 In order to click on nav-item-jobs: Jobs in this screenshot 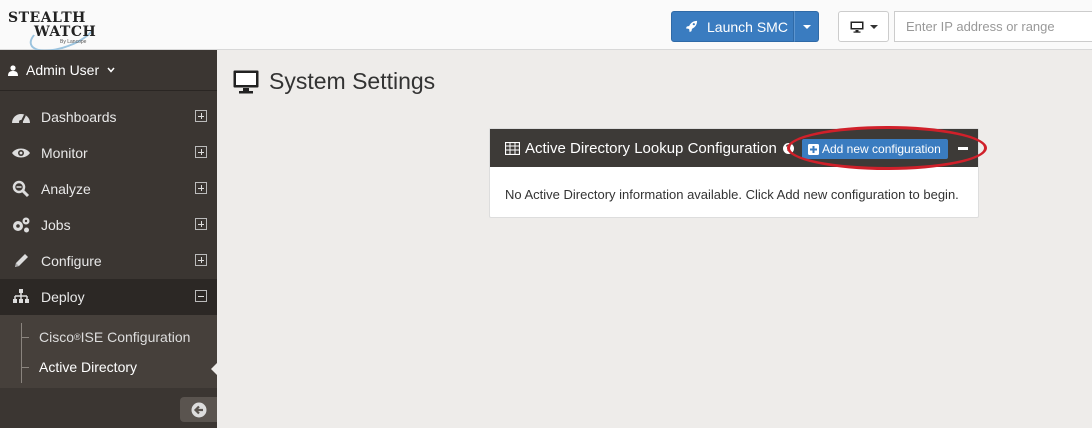, I will do `click(108, 225)`.